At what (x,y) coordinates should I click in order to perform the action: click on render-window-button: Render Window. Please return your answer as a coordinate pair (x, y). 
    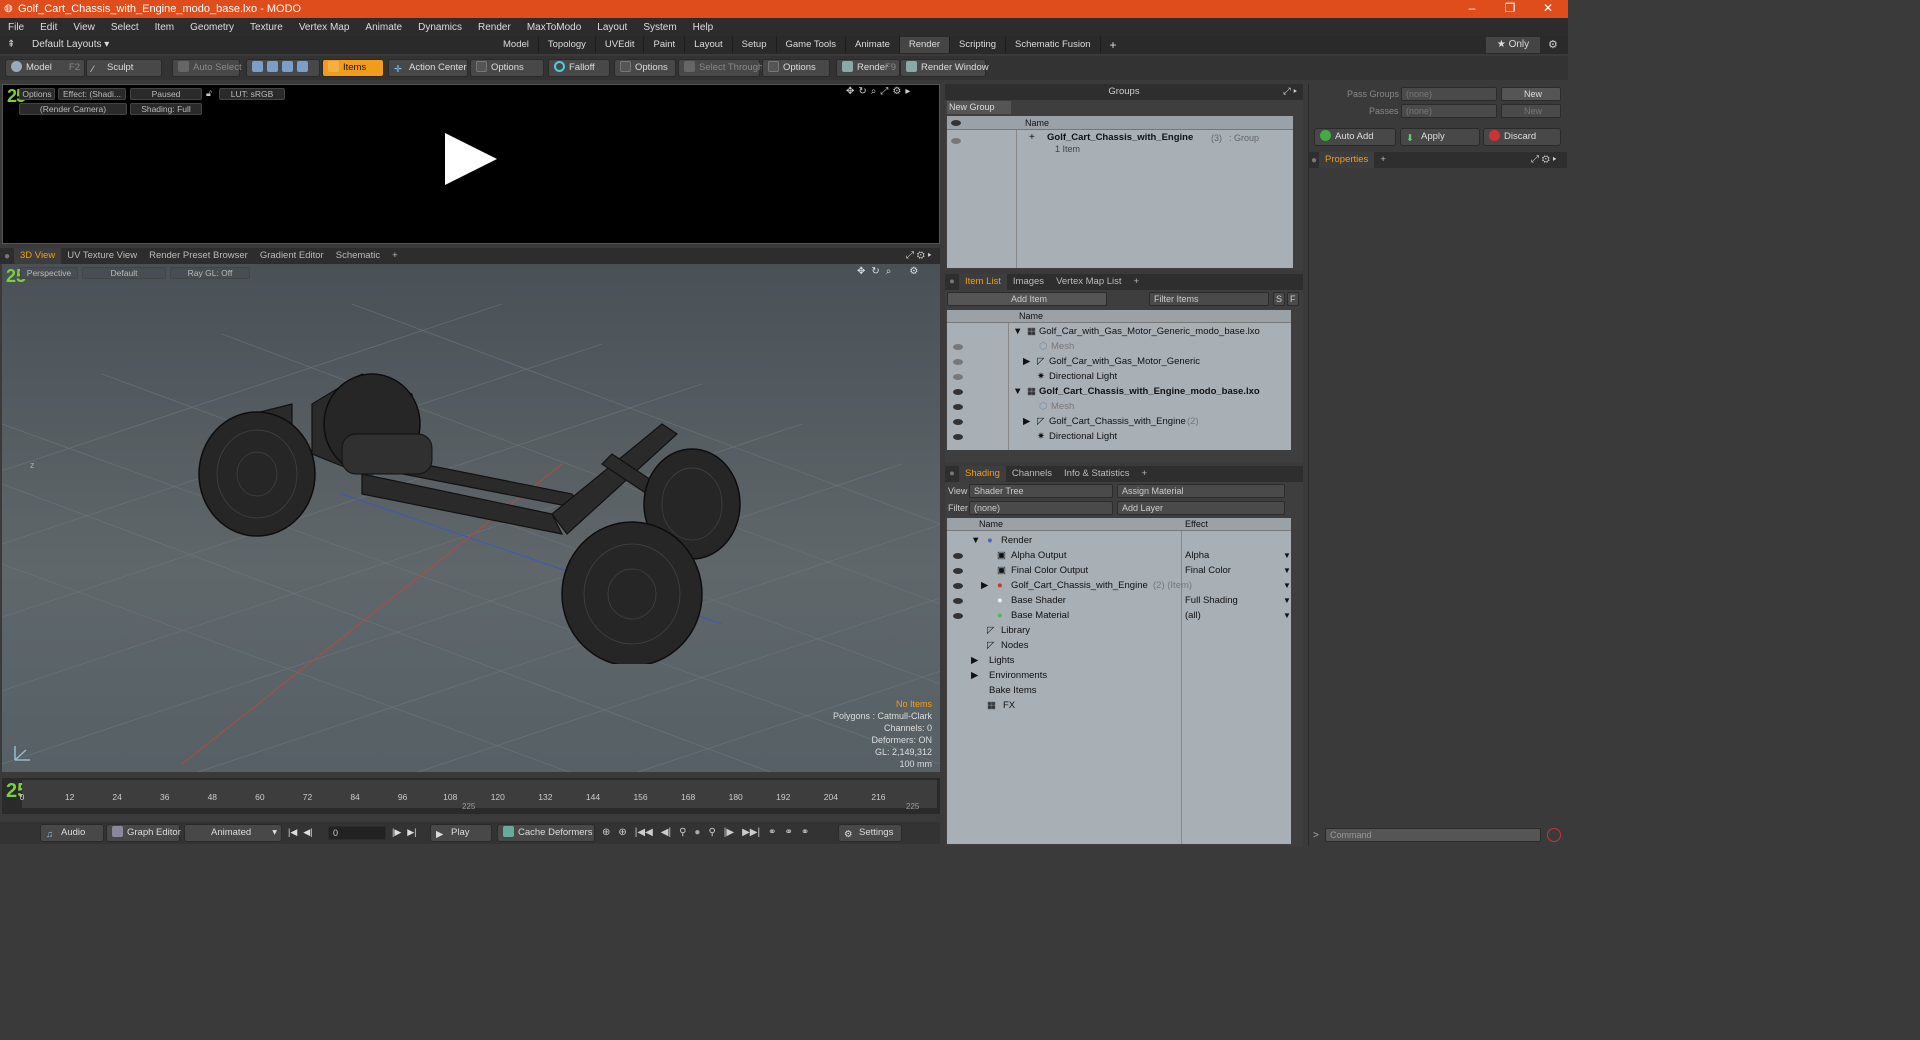
    Looking at the image, I should click on (944, 68).